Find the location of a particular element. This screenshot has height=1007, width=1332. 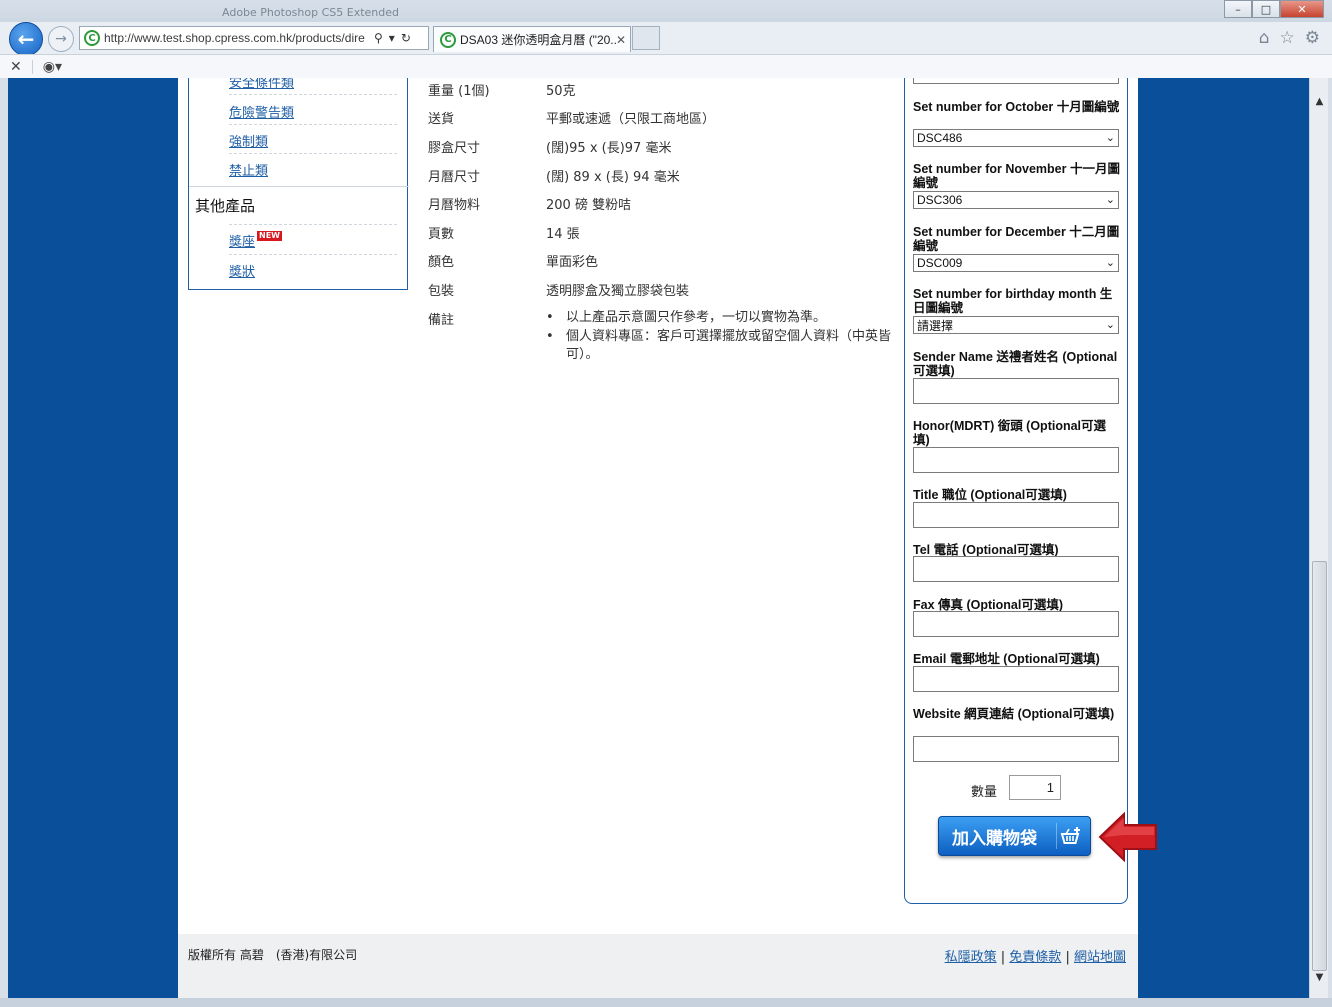

scrollbar-thumb is located at coordinates (1319, 766).